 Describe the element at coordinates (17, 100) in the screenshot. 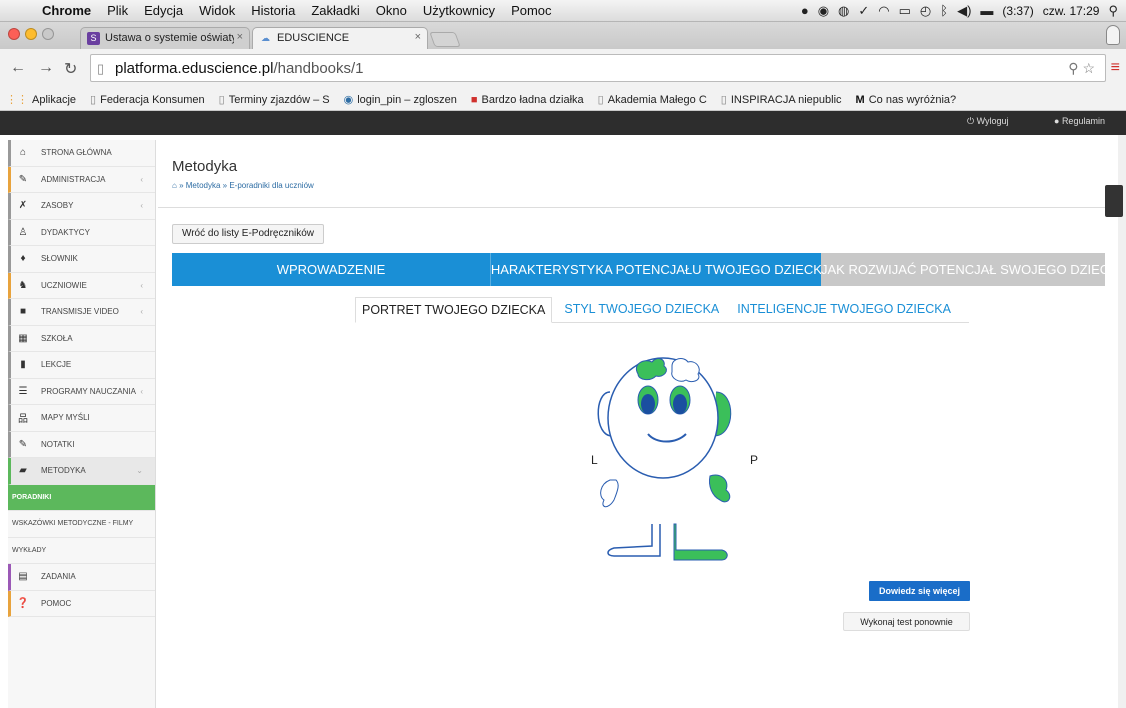

I see `apps-grid-icon: ⋮⋮` at that location.